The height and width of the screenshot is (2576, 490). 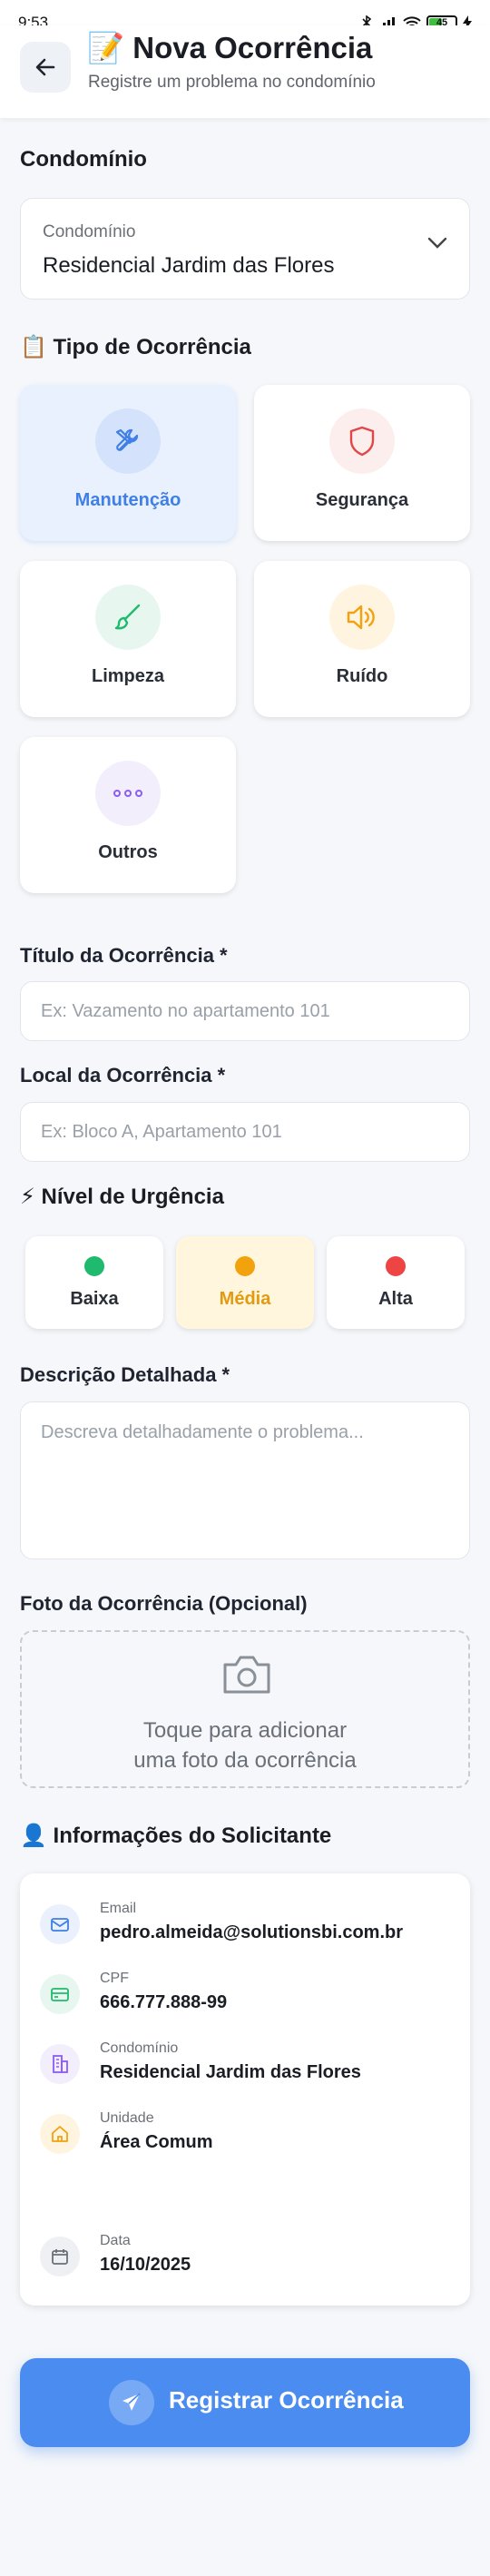 I want to click on condominio-section-title: Condomínio, so click(x=83, y=159).